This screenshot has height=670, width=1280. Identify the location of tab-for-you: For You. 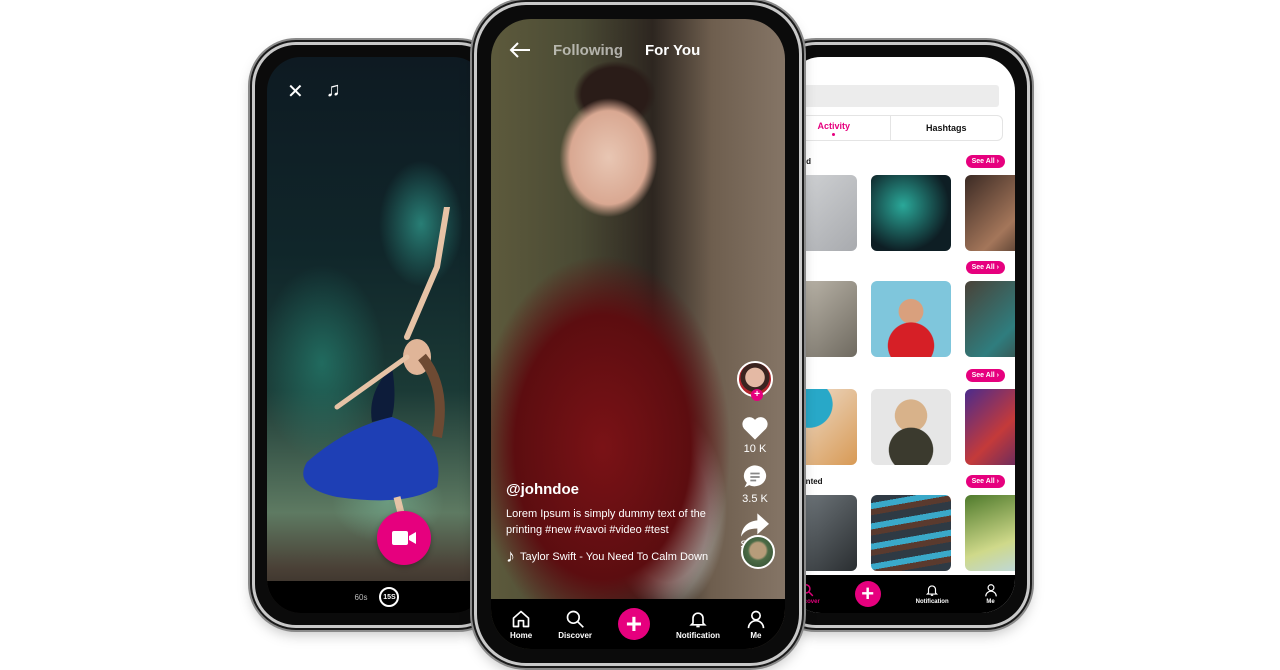
(672, 50).